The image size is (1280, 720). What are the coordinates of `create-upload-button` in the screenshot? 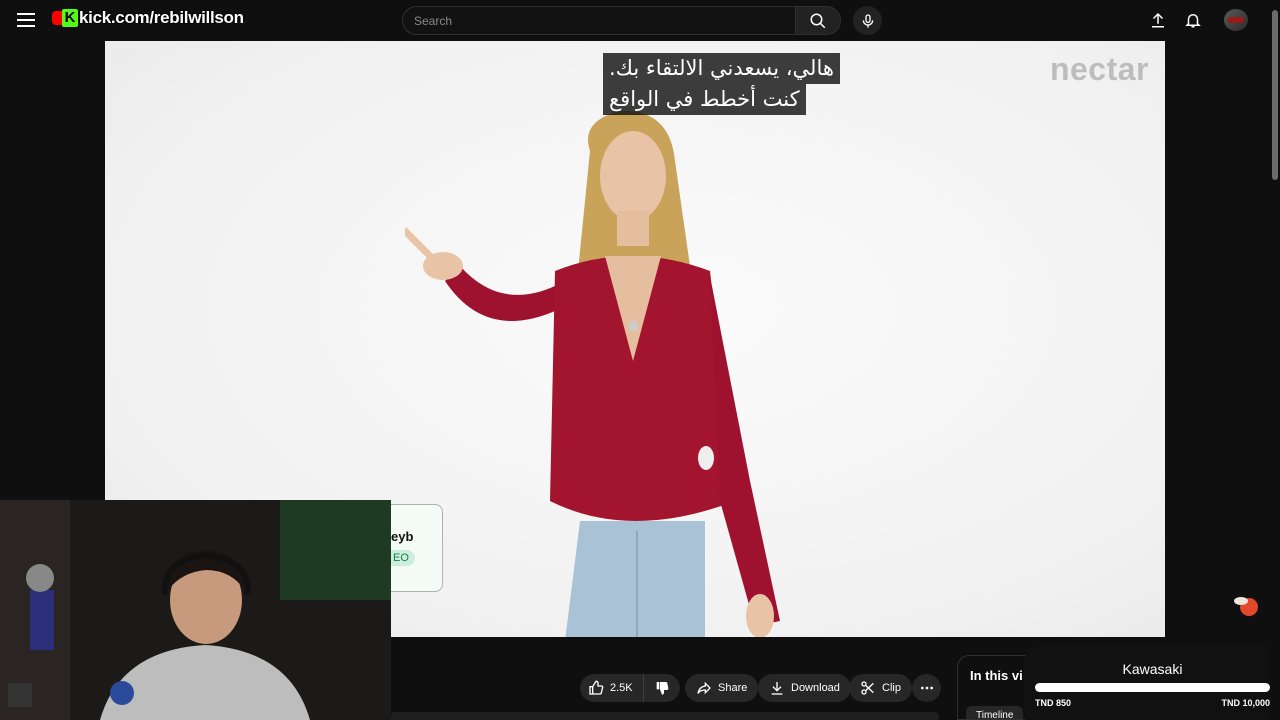 It's located at (1158, 20).